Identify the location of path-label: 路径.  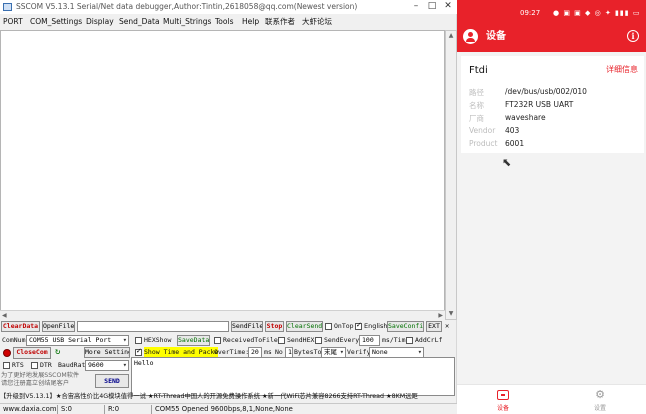
(476, 92).